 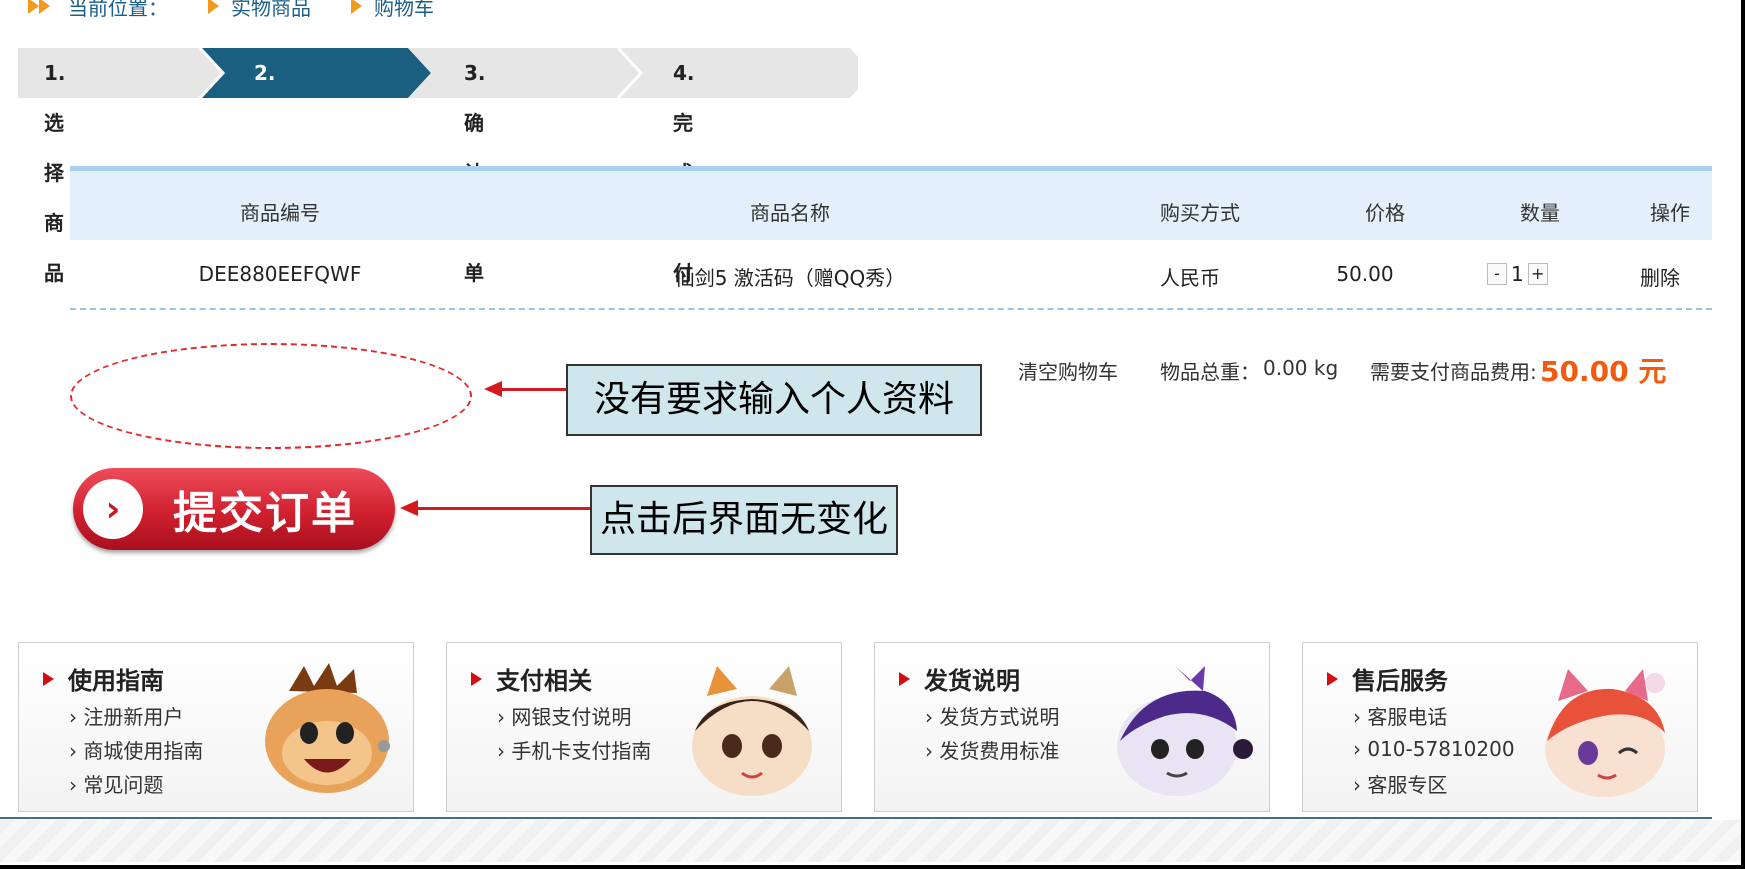 What do you see at coordinates (1453, 372) in the screenshot?
I see `pay-amount-label: 需要支付商品费用:` at bounding box center [1453, 372].